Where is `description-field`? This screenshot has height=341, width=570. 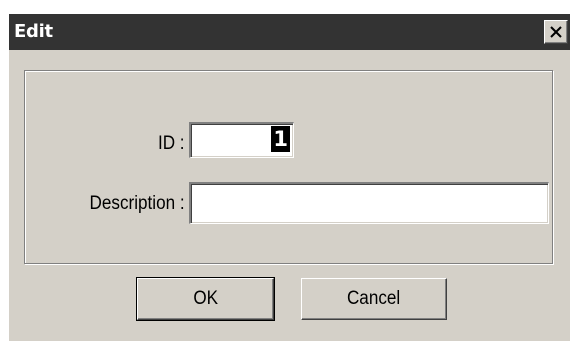
description-field is located at coordinates (369, 203).